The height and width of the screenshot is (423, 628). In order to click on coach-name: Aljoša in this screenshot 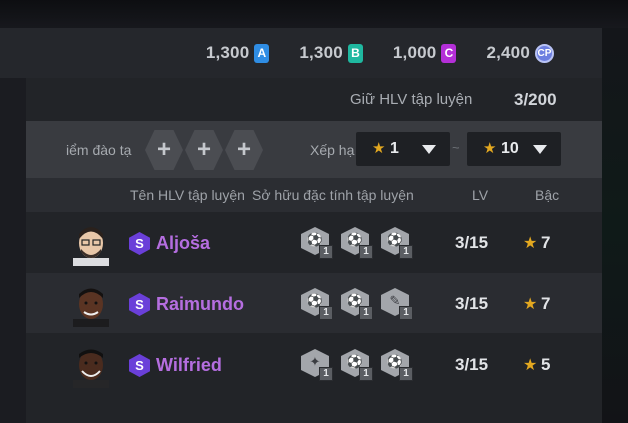, I will do `click(183, 243)`.